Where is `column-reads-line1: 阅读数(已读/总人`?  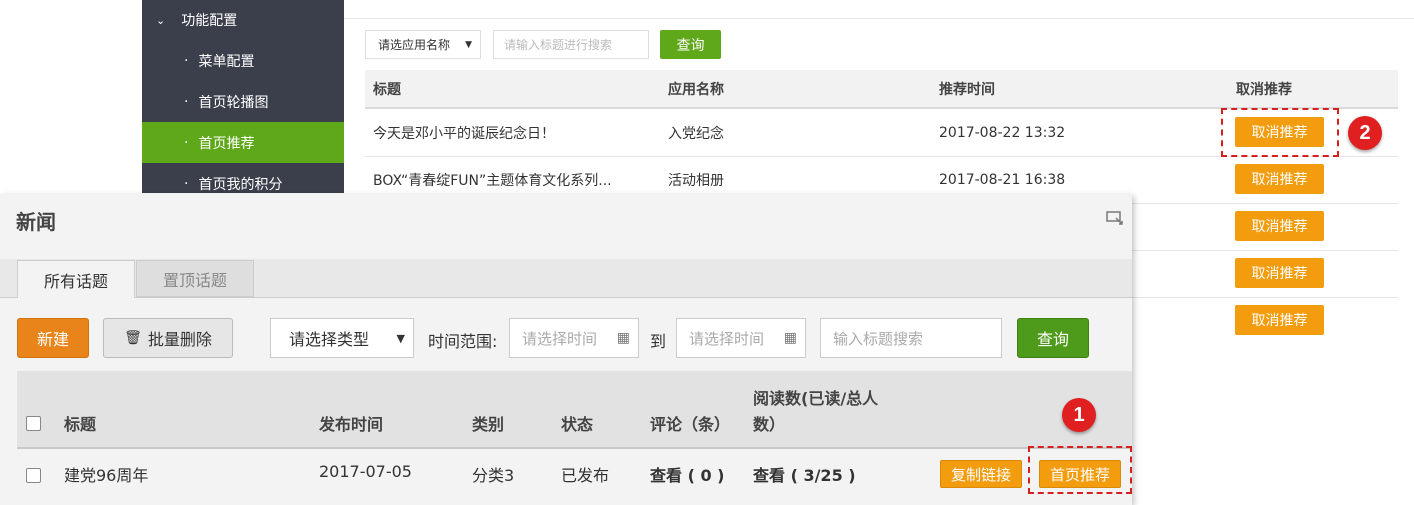 column-reads-line1: 阅读数(已读/总人 is located at coordinates (816, 398).